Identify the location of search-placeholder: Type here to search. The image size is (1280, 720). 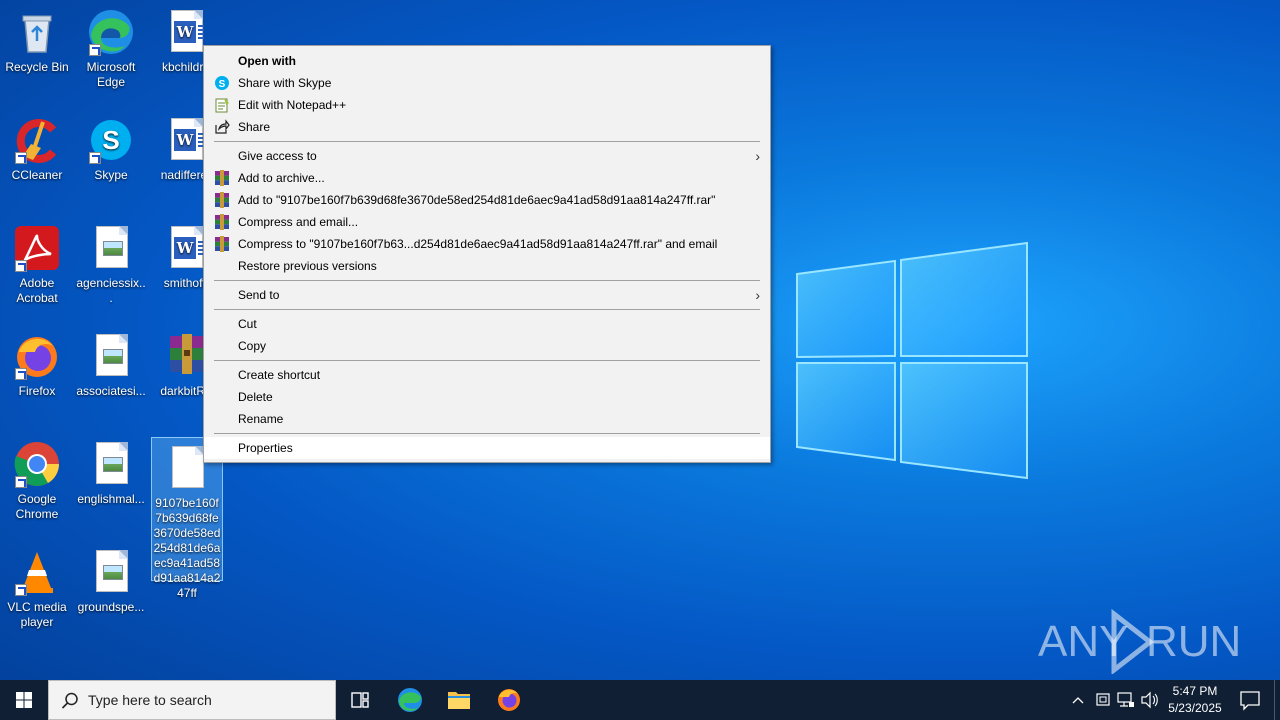
(150, 700).